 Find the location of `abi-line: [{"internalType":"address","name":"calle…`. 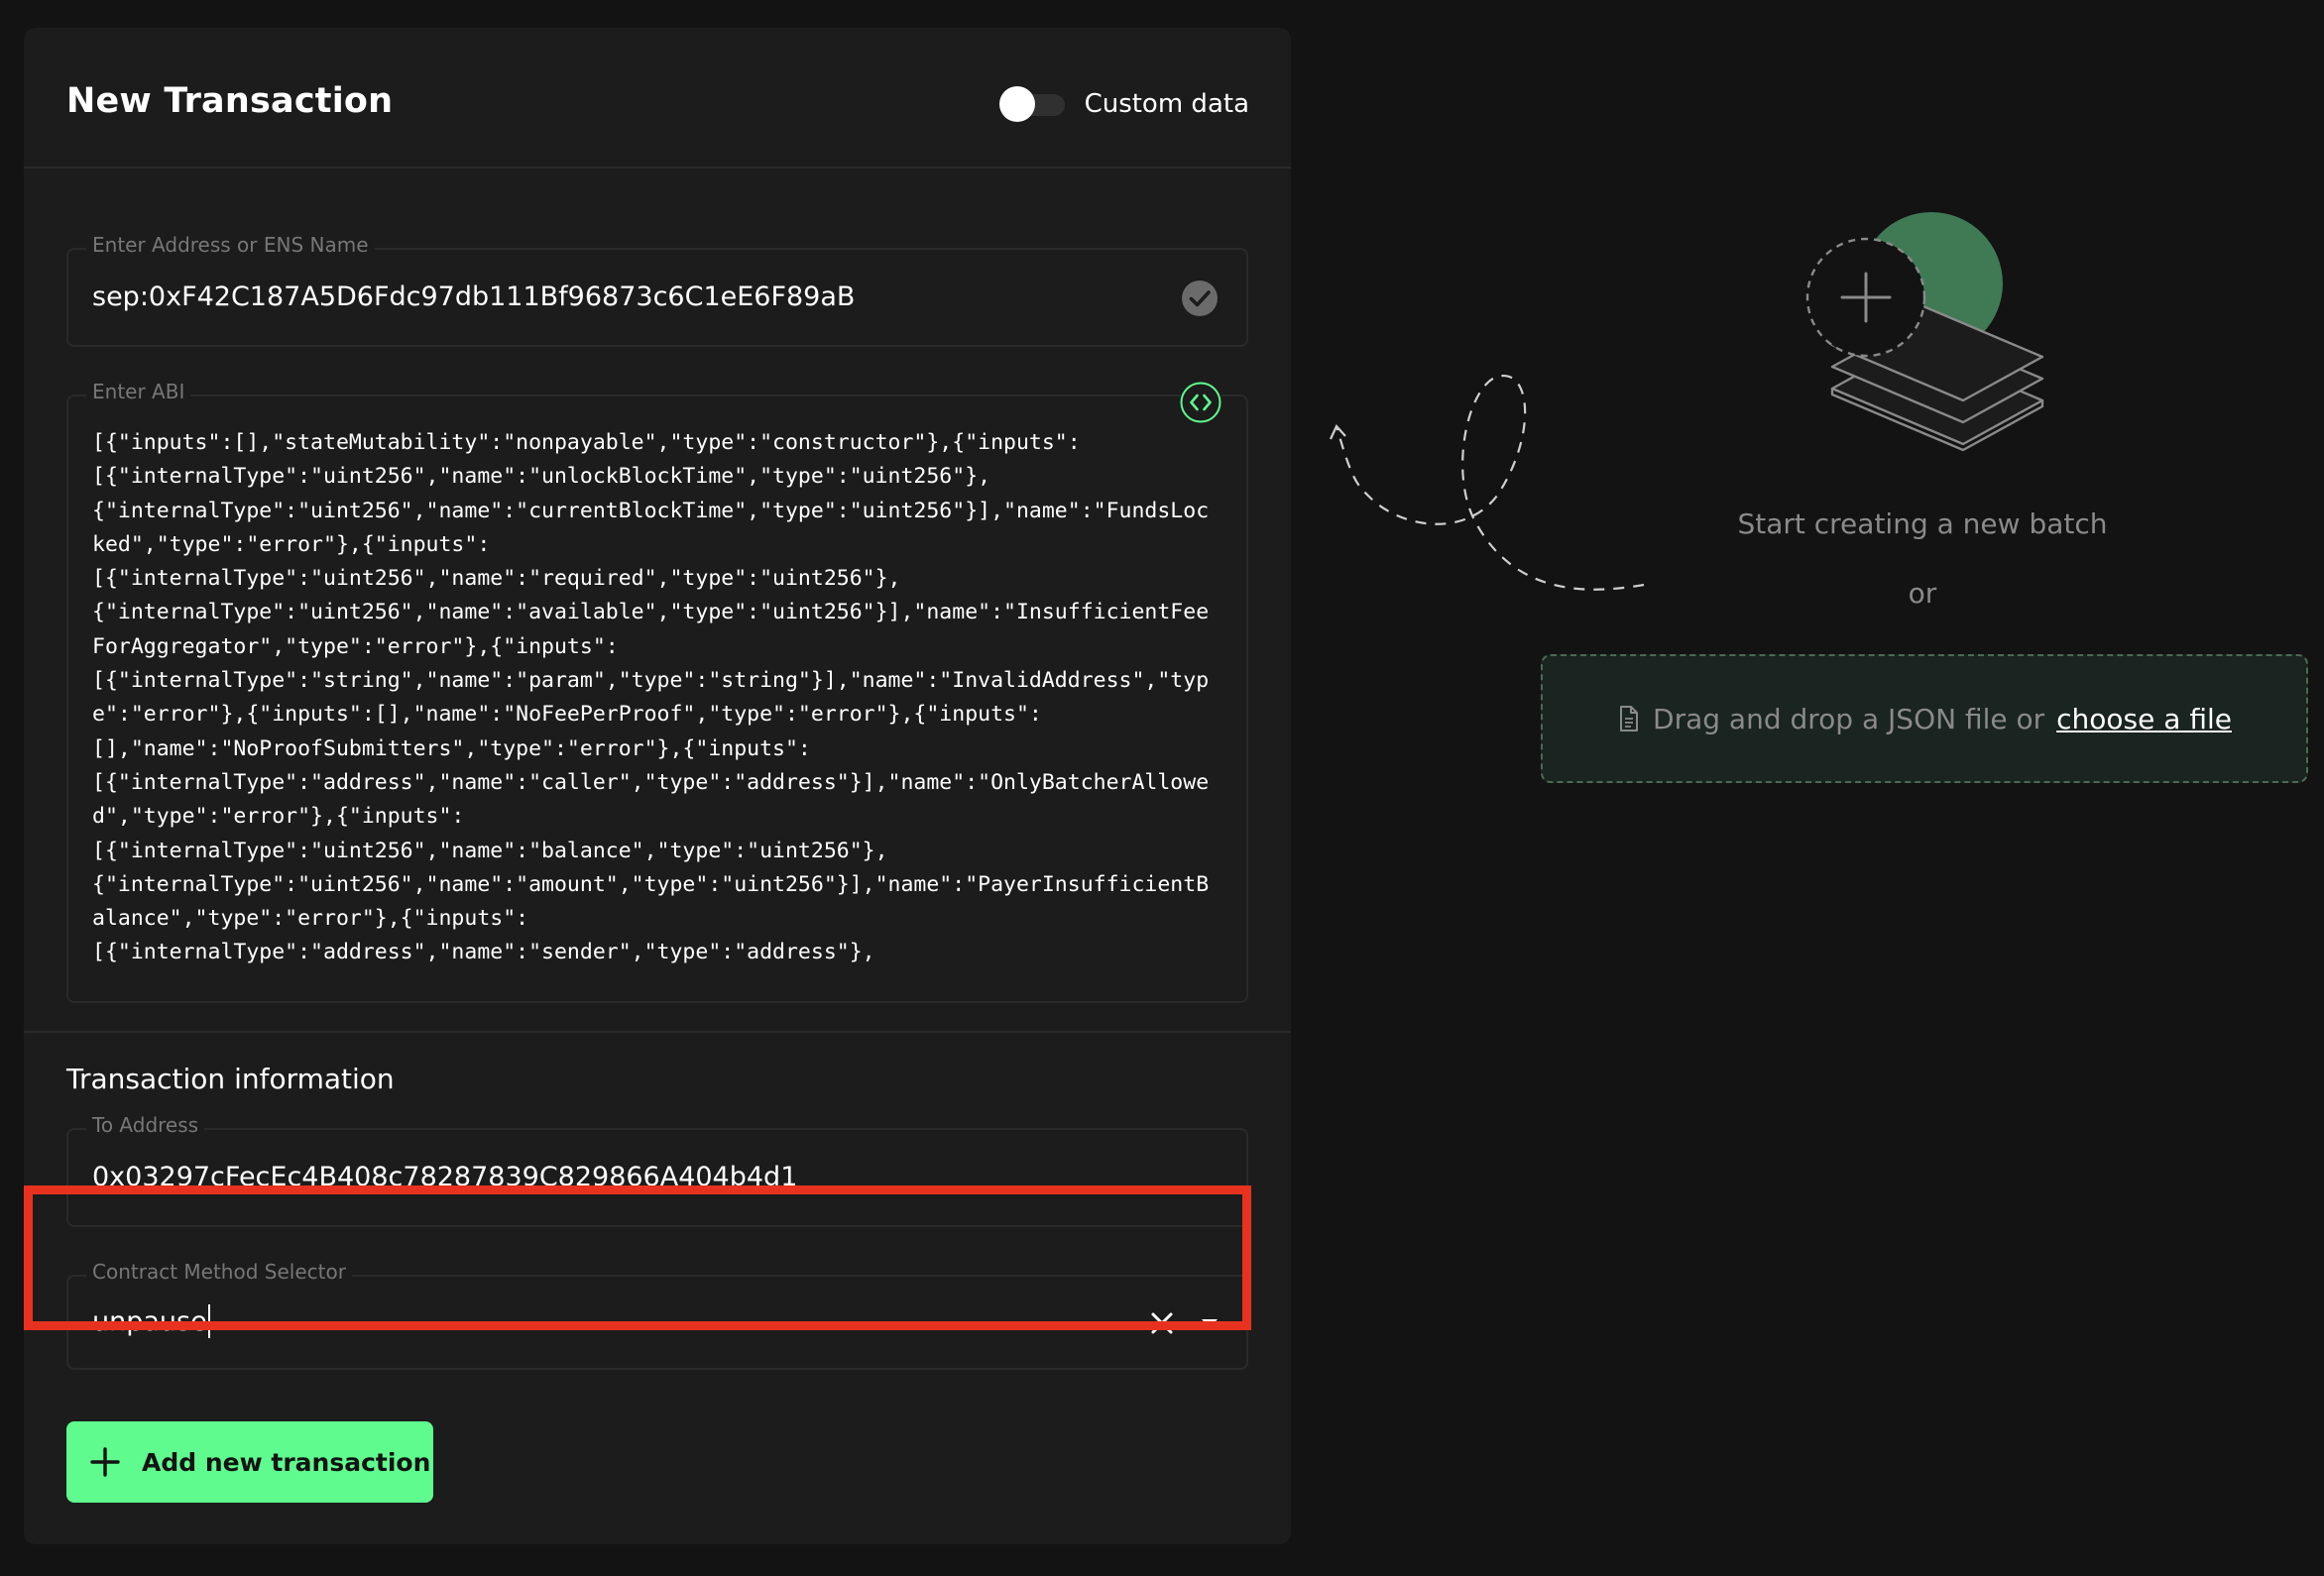

abi-line: [{"internalType":"address","name":"calle… is located at coordinates (651, 782).